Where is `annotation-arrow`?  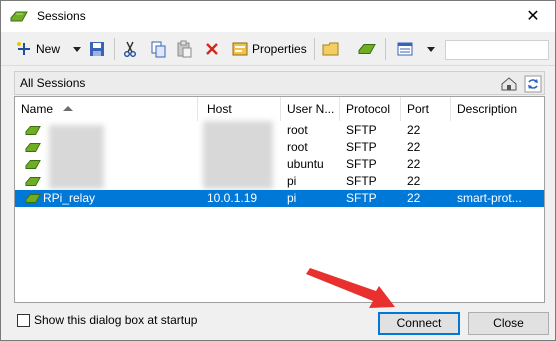 annotation-arrow is located at coordinates (350, 288).